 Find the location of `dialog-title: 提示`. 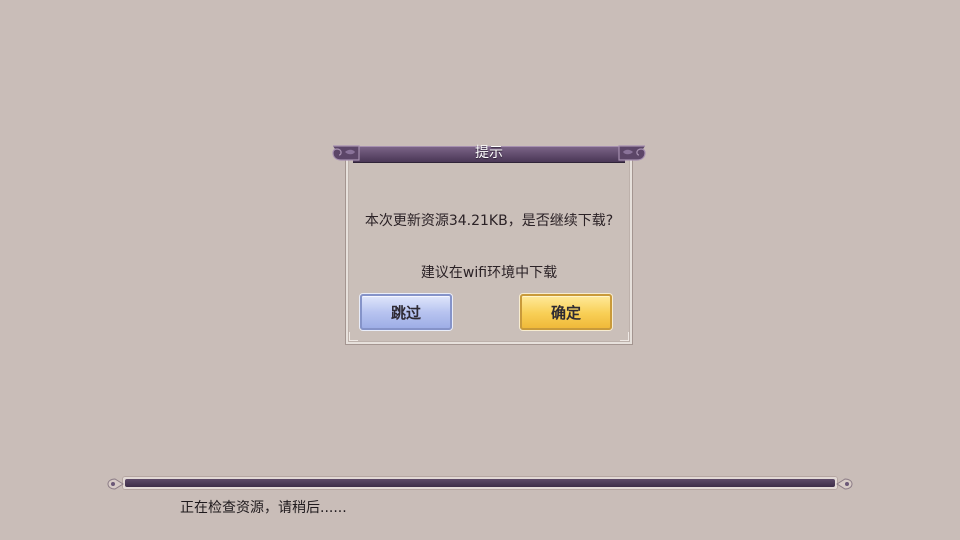

dialog-title: 提示 is located at coordinates (489, 153).